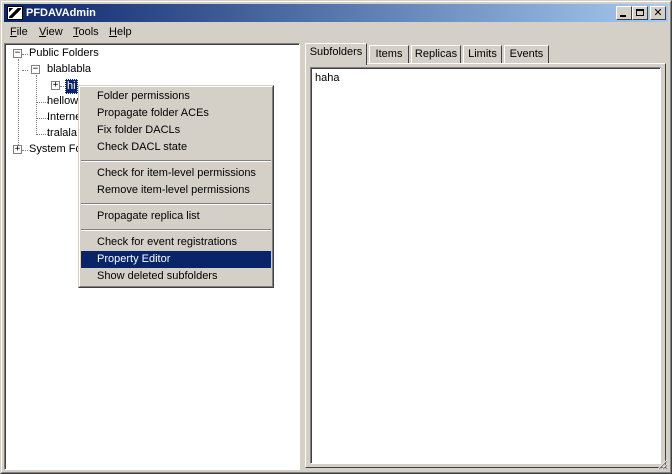 Image resolution: width=672 pixels, height=474 pixels. What do you see at coordinates (62, 133) in the screenshot?
I see `tree-node-tralala: tralala` at bounding box center [62, 133].